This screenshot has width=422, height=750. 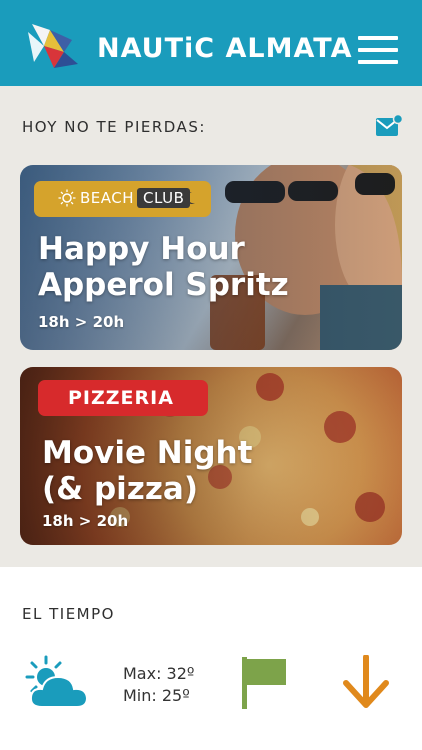 I want to click on partly-cloudy-icon, so click(x=57, y=681).